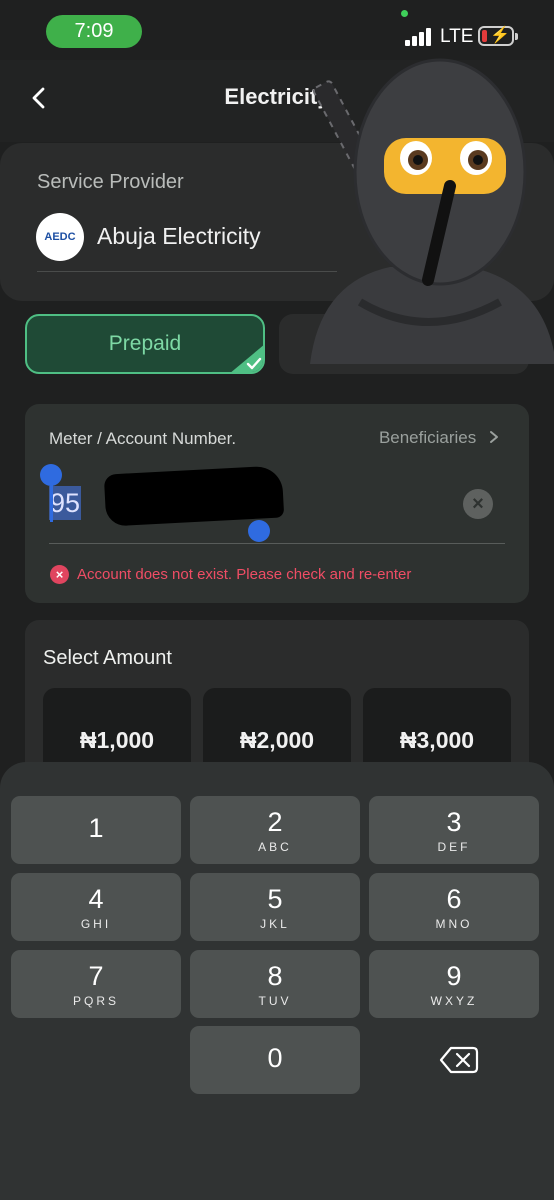 The image size is (554, 1200). Describe the element at coordinates (275, 847) in the screenshot. I see `key-letters: ABC` at that location.